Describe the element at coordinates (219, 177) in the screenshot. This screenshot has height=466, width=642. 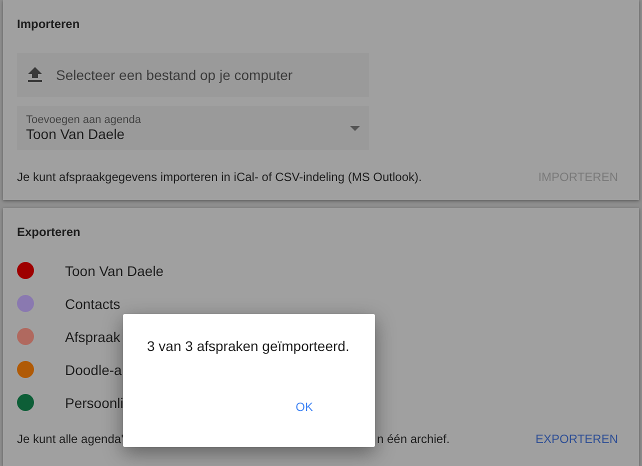
I see `import-hint: Je kunt afspraakgegevens importeren in iCal- of CSV-indeling (MS Outlook).` at that location.